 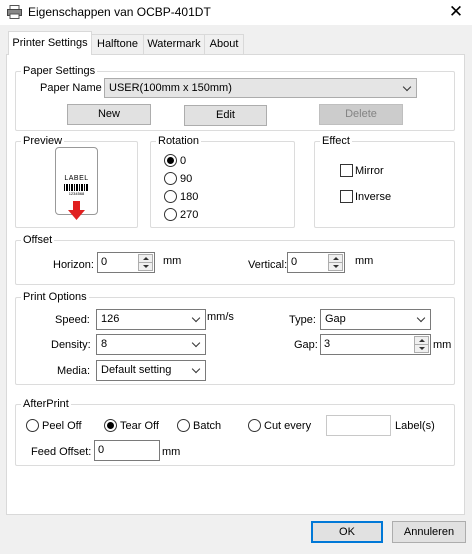 What do you see at coordinates (72, 320) in the screenshot?
I see `speed-label: Speed:` at bounding box center [72, 320].